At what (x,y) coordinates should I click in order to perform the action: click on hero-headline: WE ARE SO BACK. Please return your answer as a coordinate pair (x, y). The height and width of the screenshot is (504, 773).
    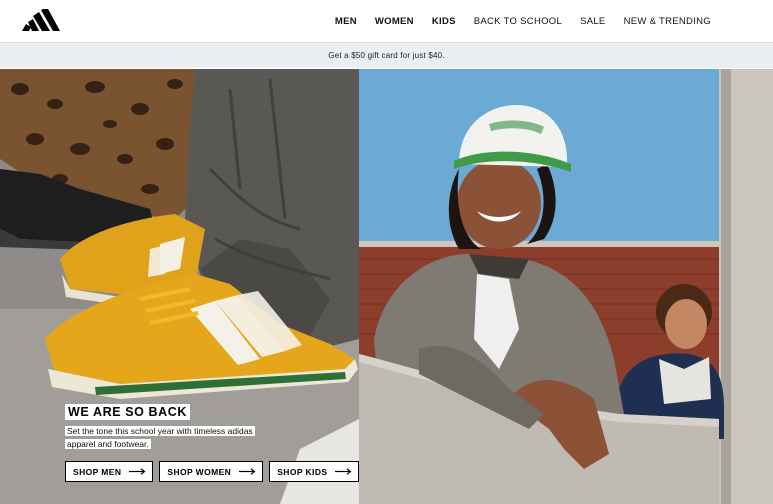
    Looking at the image, I should click on (128, 412).